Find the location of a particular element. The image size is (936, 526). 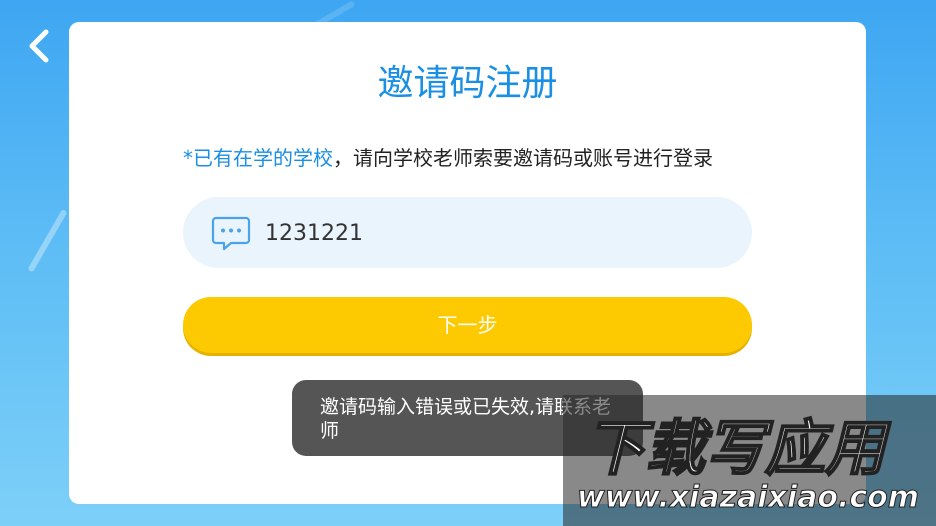

svg-text: 下载写应用 is located at coordinates (738, 449).